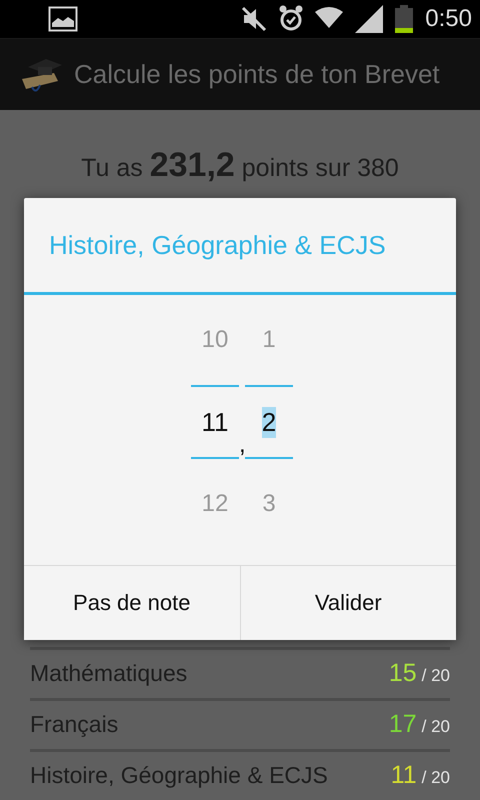  Describe the element at coordinates (448, 19) in the screenshot. I see `clock: 0:50` at that location.